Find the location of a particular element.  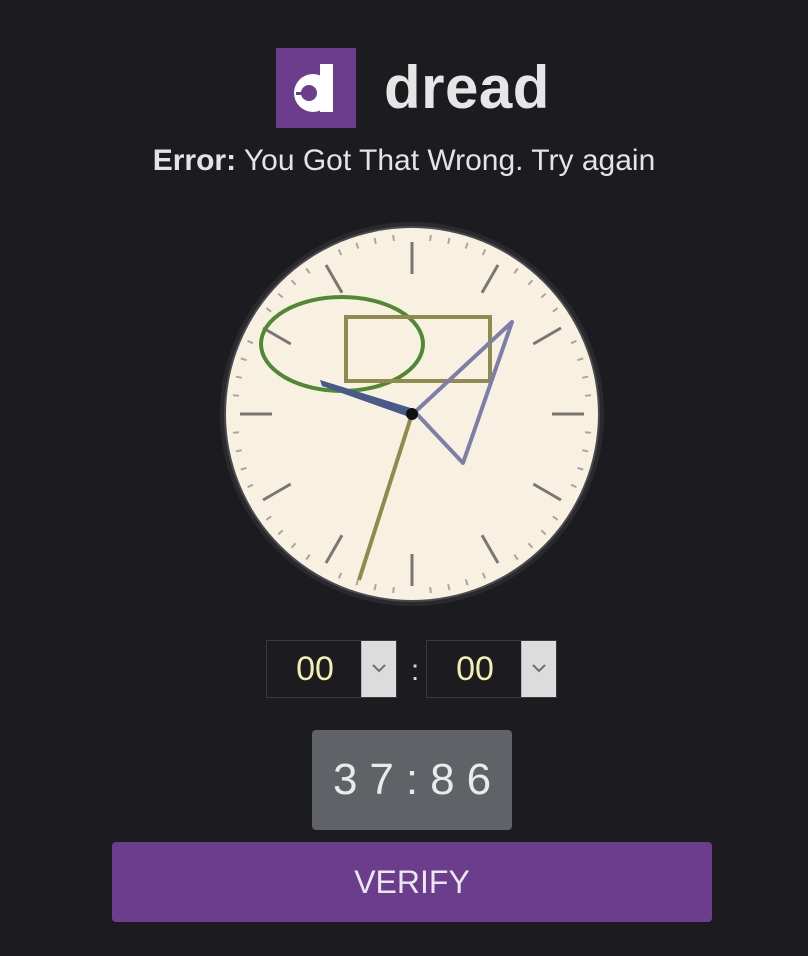

hour-select-value: 00 is located at coordinates (315, 669).